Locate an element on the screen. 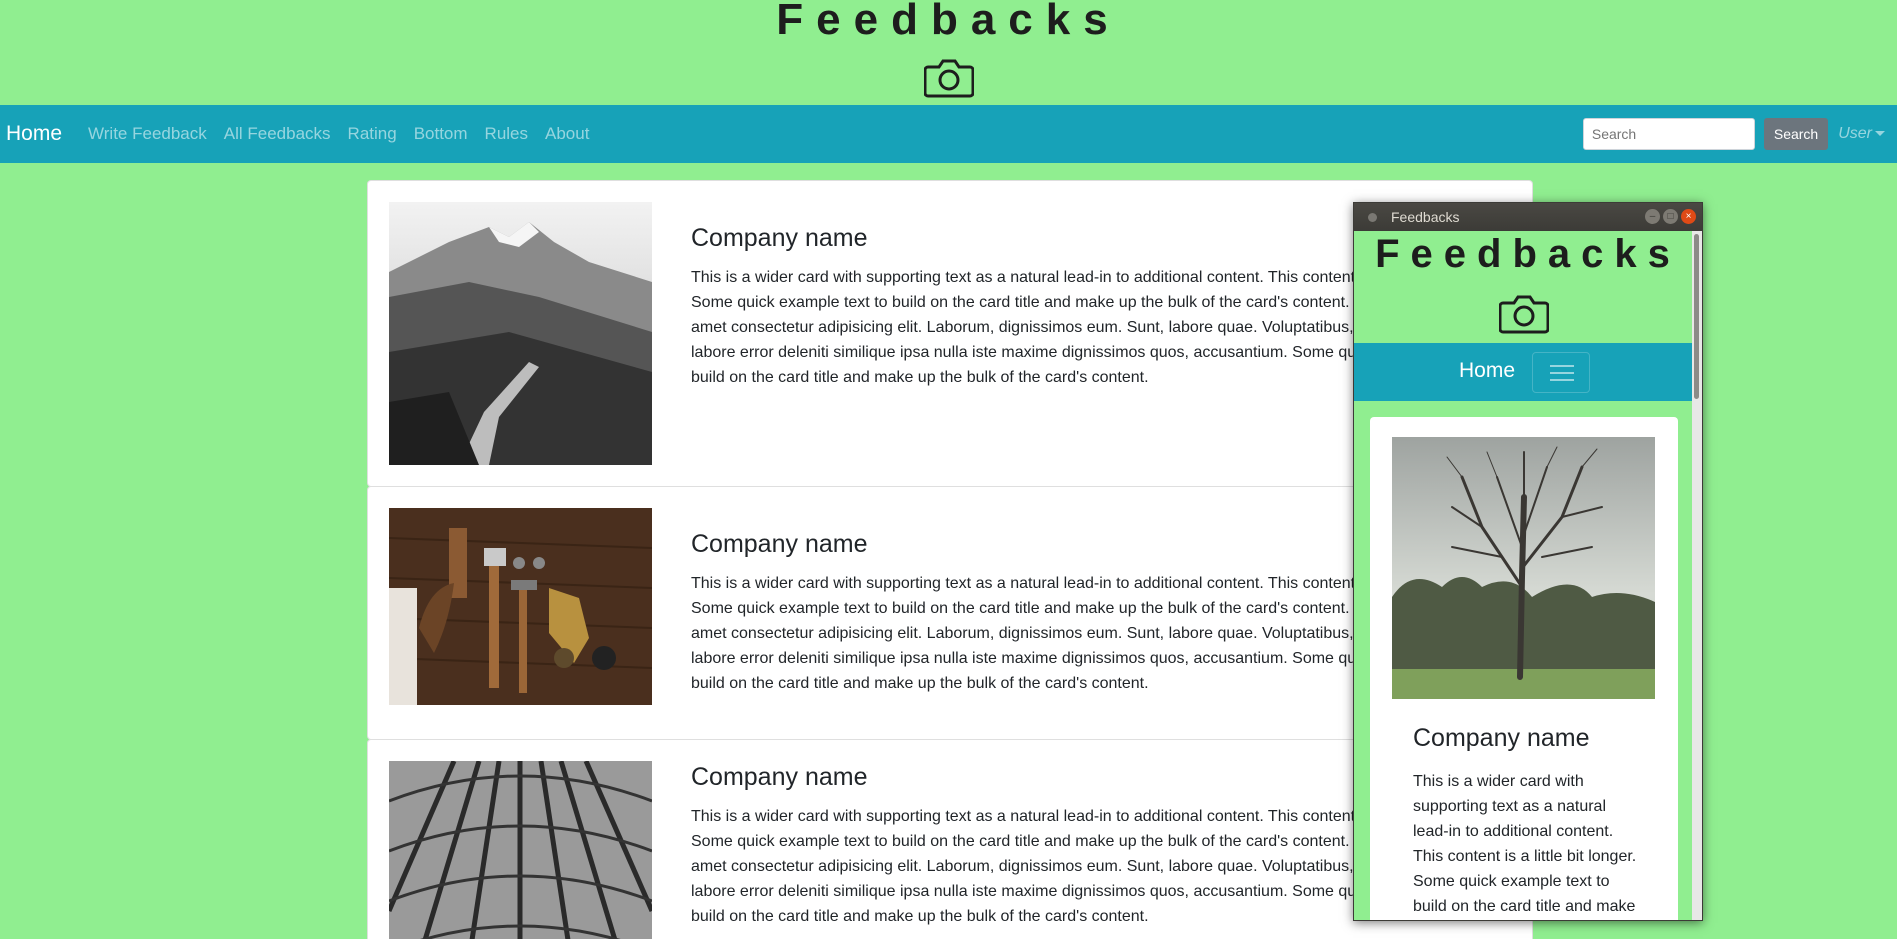  window-menu-icon is located at coordinates (1372, 217).